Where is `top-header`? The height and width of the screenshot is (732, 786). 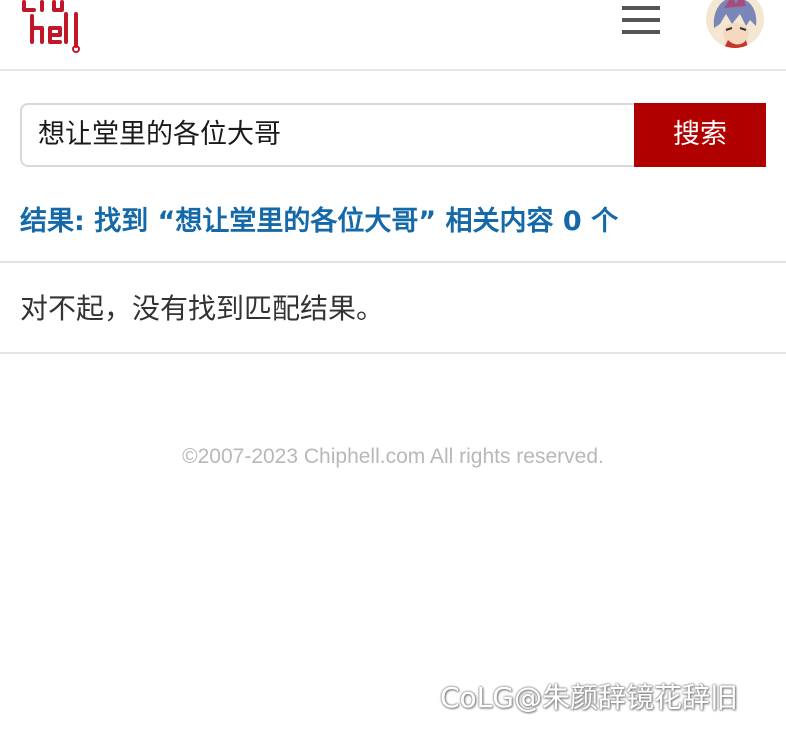 top-header is located at coordinates (393, 35).